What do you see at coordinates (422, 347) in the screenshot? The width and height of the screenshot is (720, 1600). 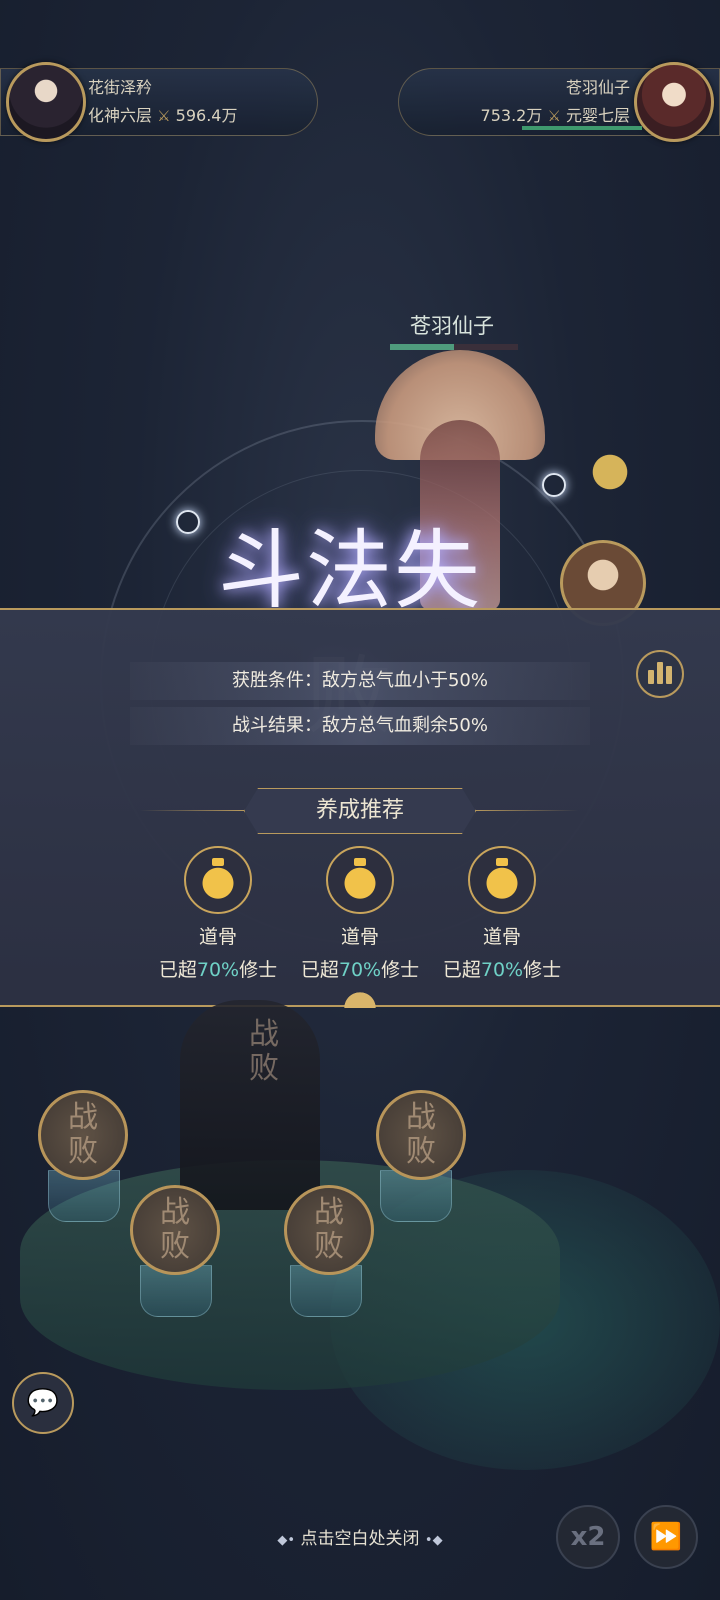 I see `enemy-hp-fill` at bounding box center [422, 347].